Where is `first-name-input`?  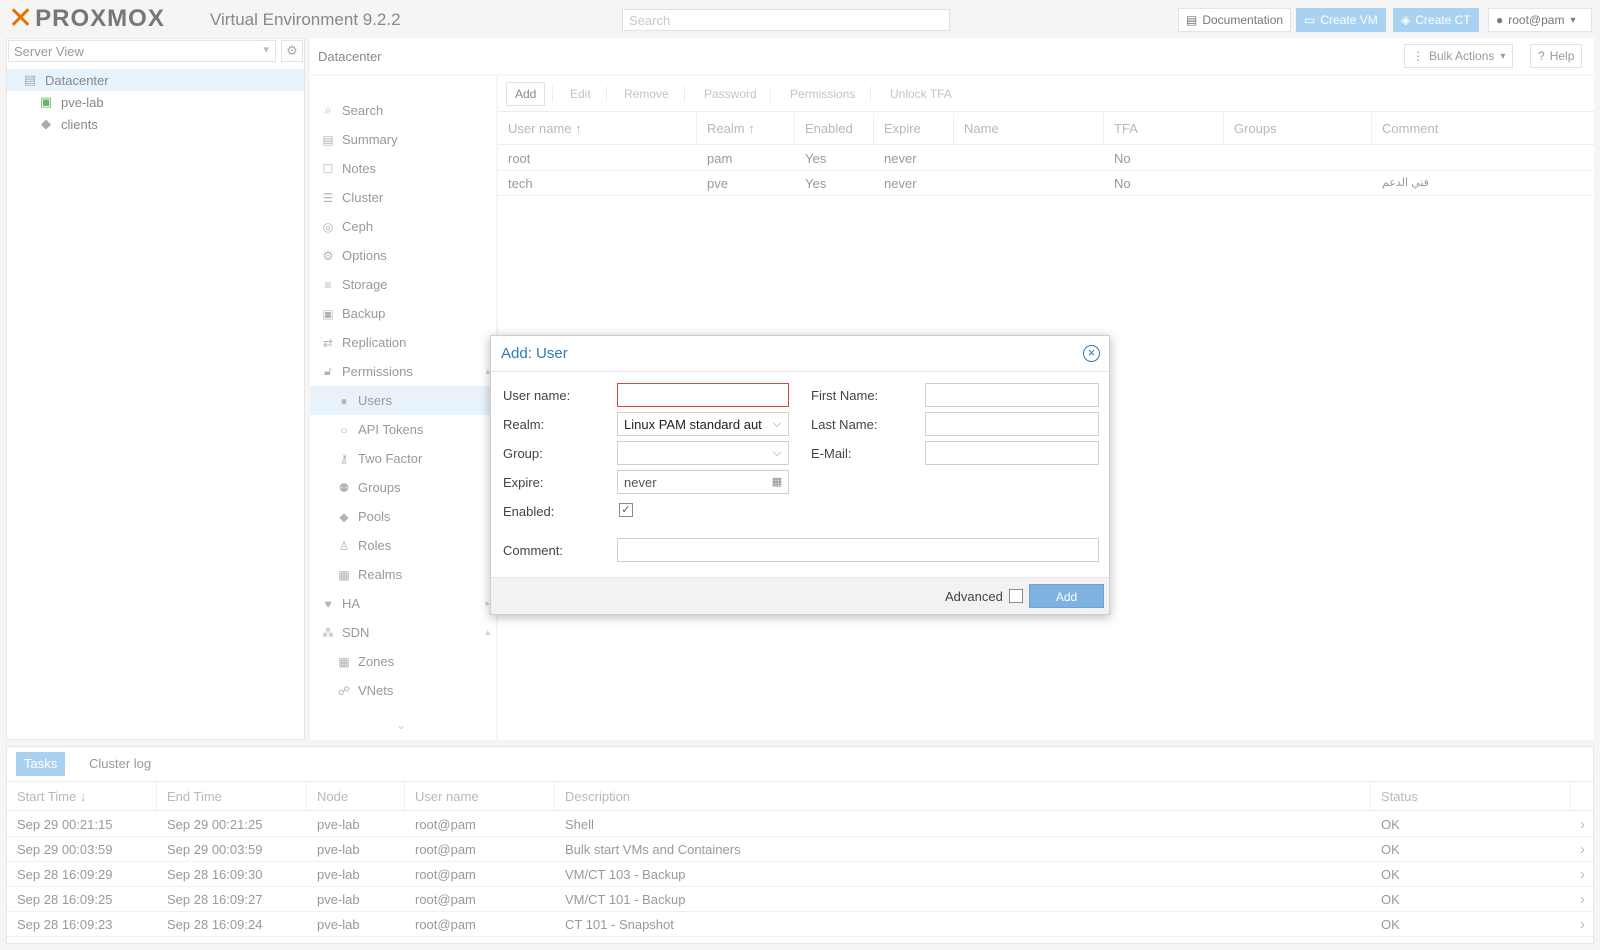
first-name-input is located at coordinates (1012, 395).